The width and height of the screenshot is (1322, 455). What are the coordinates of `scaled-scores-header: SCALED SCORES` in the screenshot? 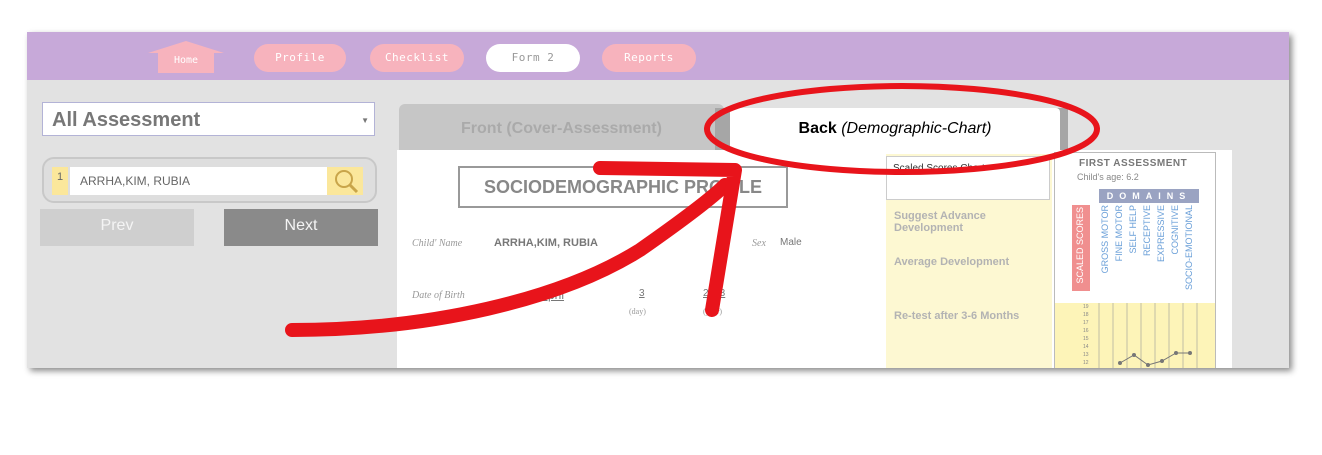 It's located at (1081, 248).